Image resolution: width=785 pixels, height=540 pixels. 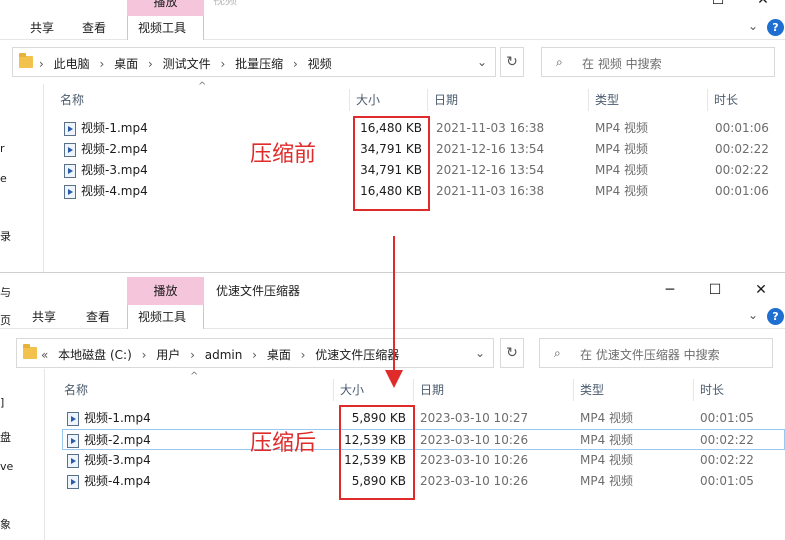 I want to click on file-name: 视频-2.mp4, so click(x=114, y=149).